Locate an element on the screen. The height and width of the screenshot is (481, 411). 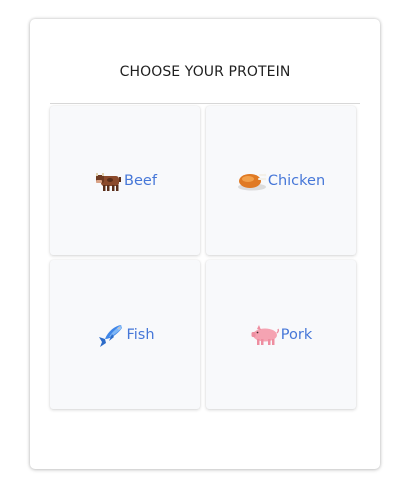
protein-option-chicken: Chicken is located at coordinates (281, 180).